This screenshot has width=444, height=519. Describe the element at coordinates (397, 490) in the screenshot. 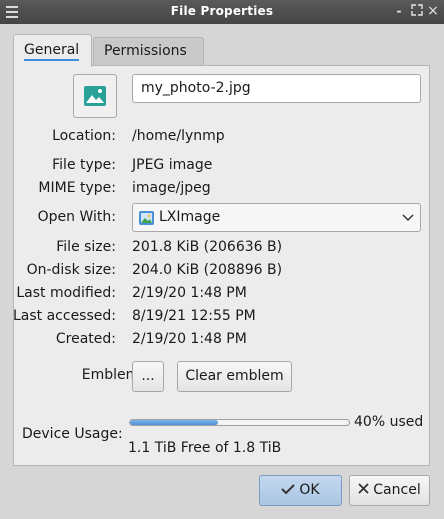

I see `cancel-button-label: Cancel` at that location.